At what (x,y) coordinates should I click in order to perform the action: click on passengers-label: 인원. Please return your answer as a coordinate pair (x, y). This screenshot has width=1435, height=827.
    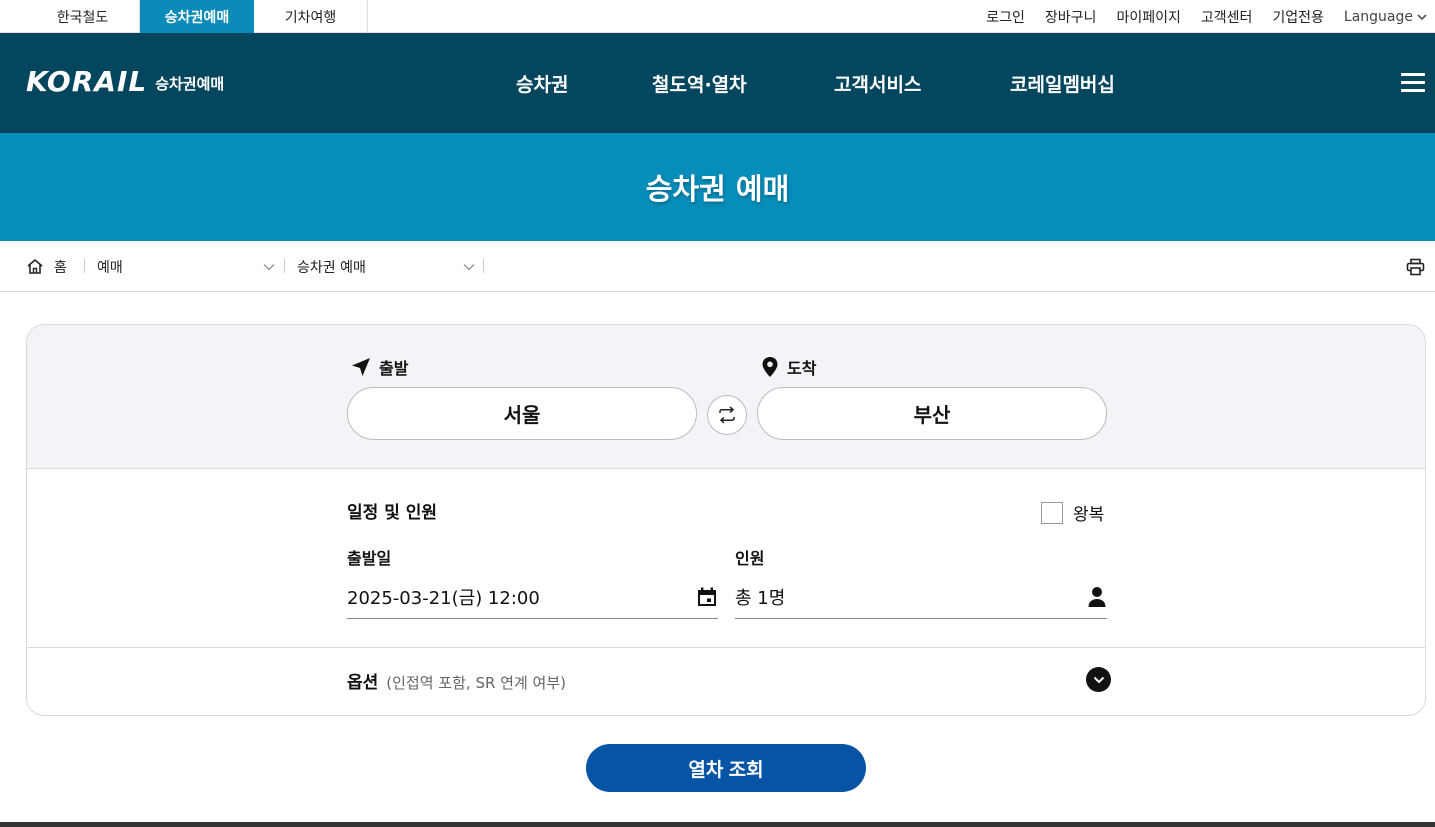
    Looking at the image, I should click on (750, 558).